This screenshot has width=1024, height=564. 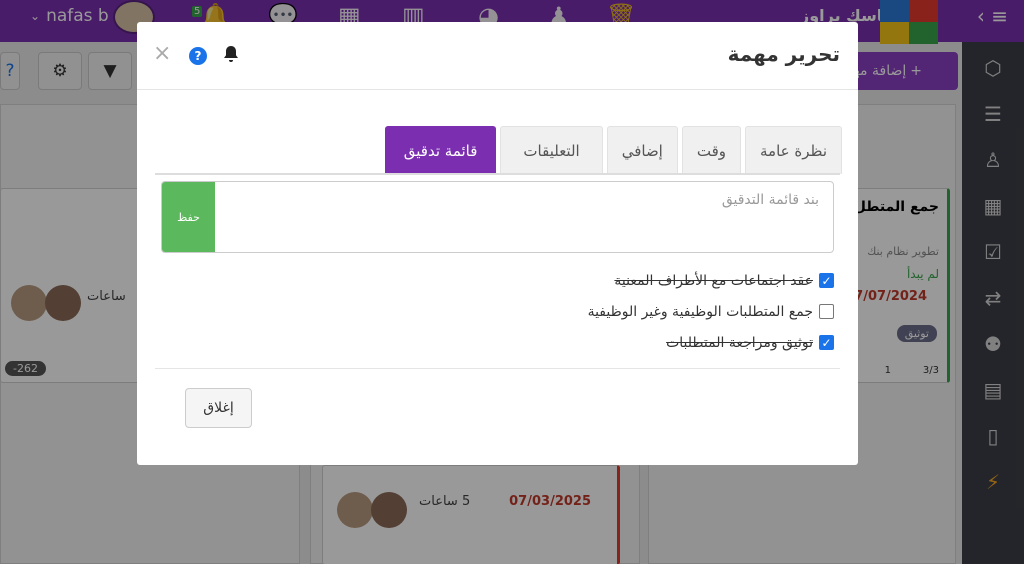 What do you see at coordinates (198, 56) in the screenshot?
I see `help-icon: ?` at bounding box center [198, 56].